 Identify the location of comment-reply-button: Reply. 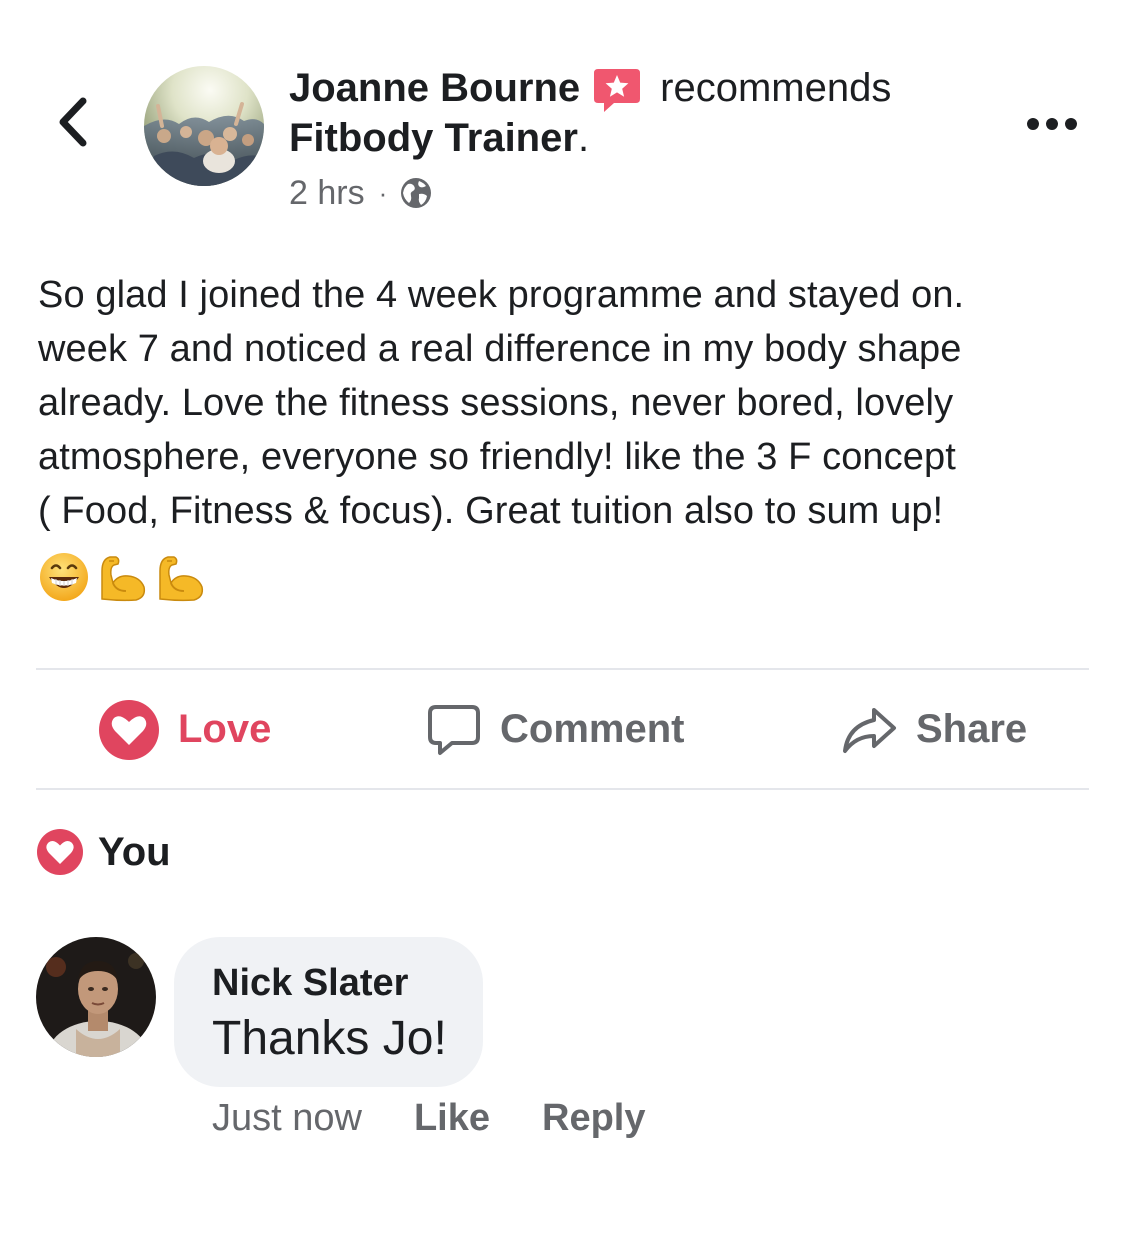
(593, 1118).